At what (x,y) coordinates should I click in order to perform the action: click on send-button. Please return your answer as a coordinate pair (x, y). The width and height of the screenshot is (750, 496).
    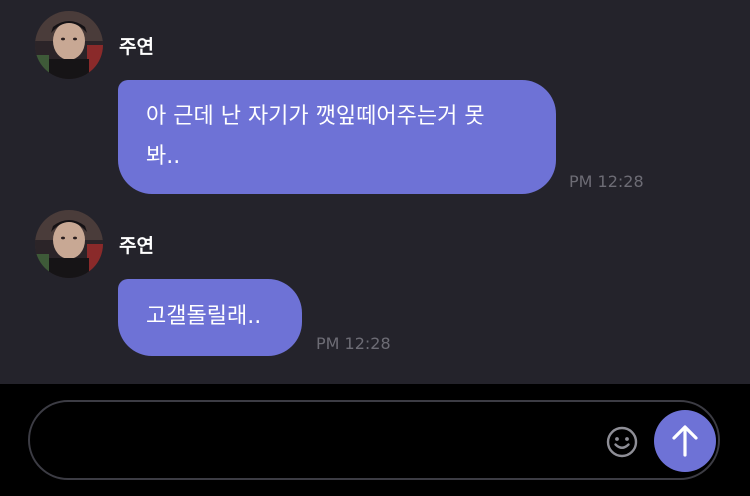
    Looking at the image, I should click on (685, 441).